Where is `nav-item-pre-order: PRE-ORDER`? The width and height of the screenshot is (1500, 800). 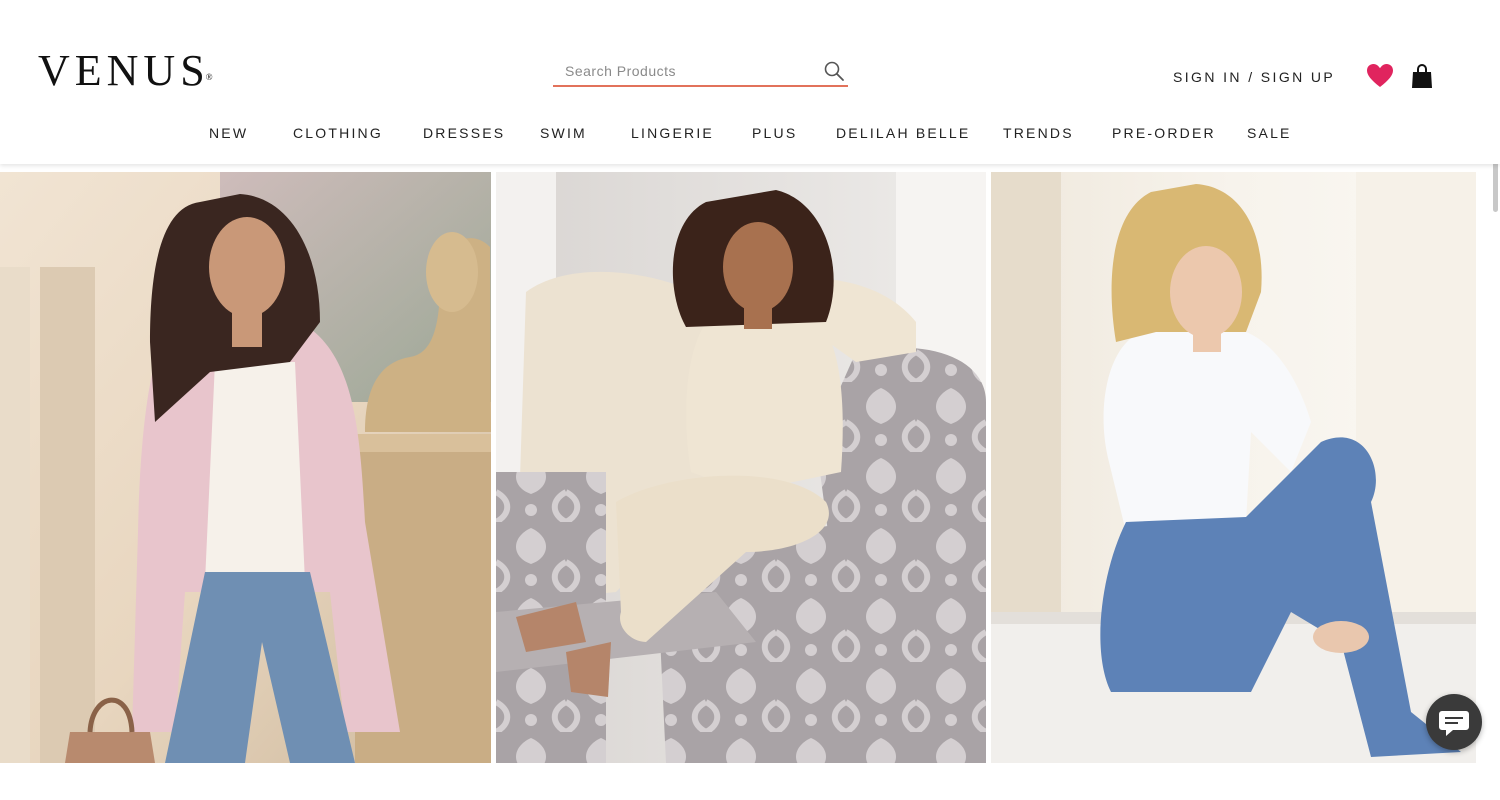
nav-item-pre-order: PRE-ORDER is located at coordinates (1164, 133).